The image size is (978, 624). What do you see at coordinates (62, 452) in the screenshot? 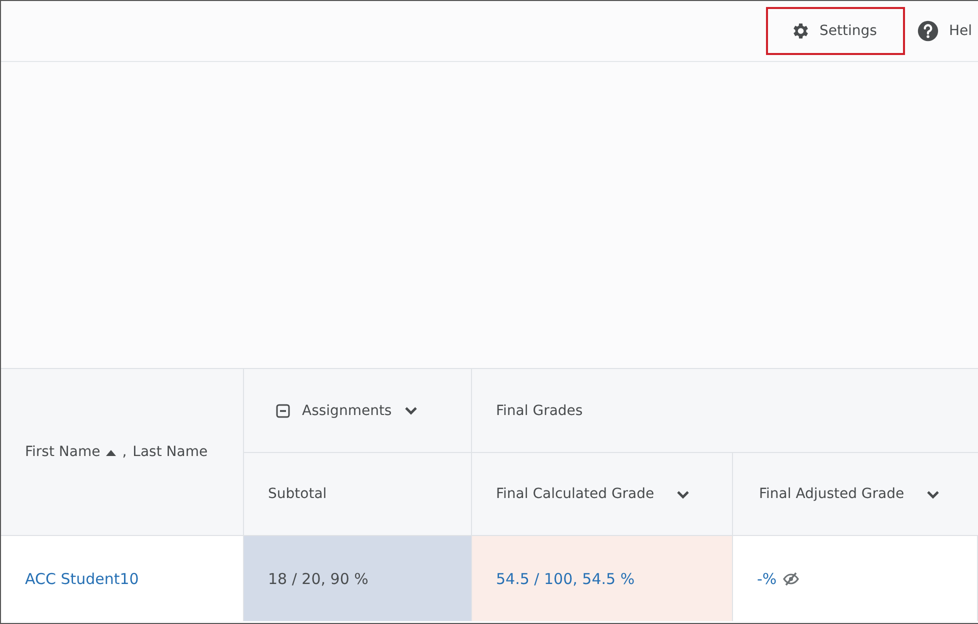
I see `column-header: First Name` at bounding box center [62, 452].